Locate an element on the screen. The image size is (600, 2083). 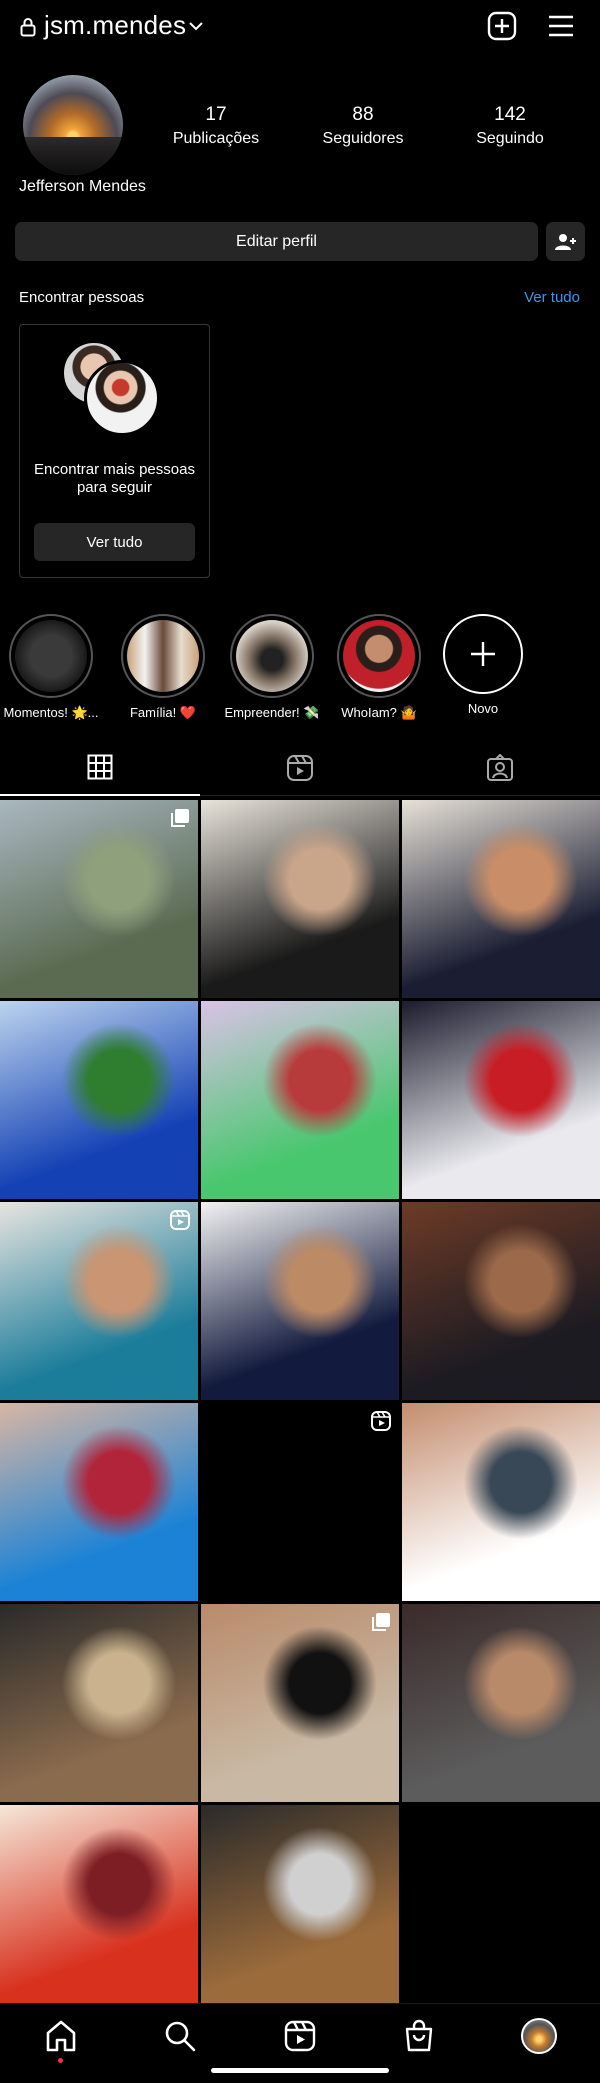
menu-icon is located at coordinates (561, 26).